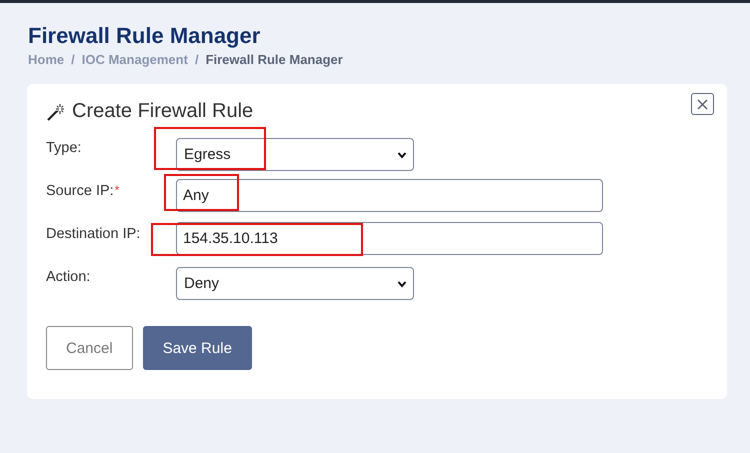  What do you see at coordinates (145, 36) in the screenshot?
I see `page-title: Firewall Rule Manager` at bounding box center [145, 36].